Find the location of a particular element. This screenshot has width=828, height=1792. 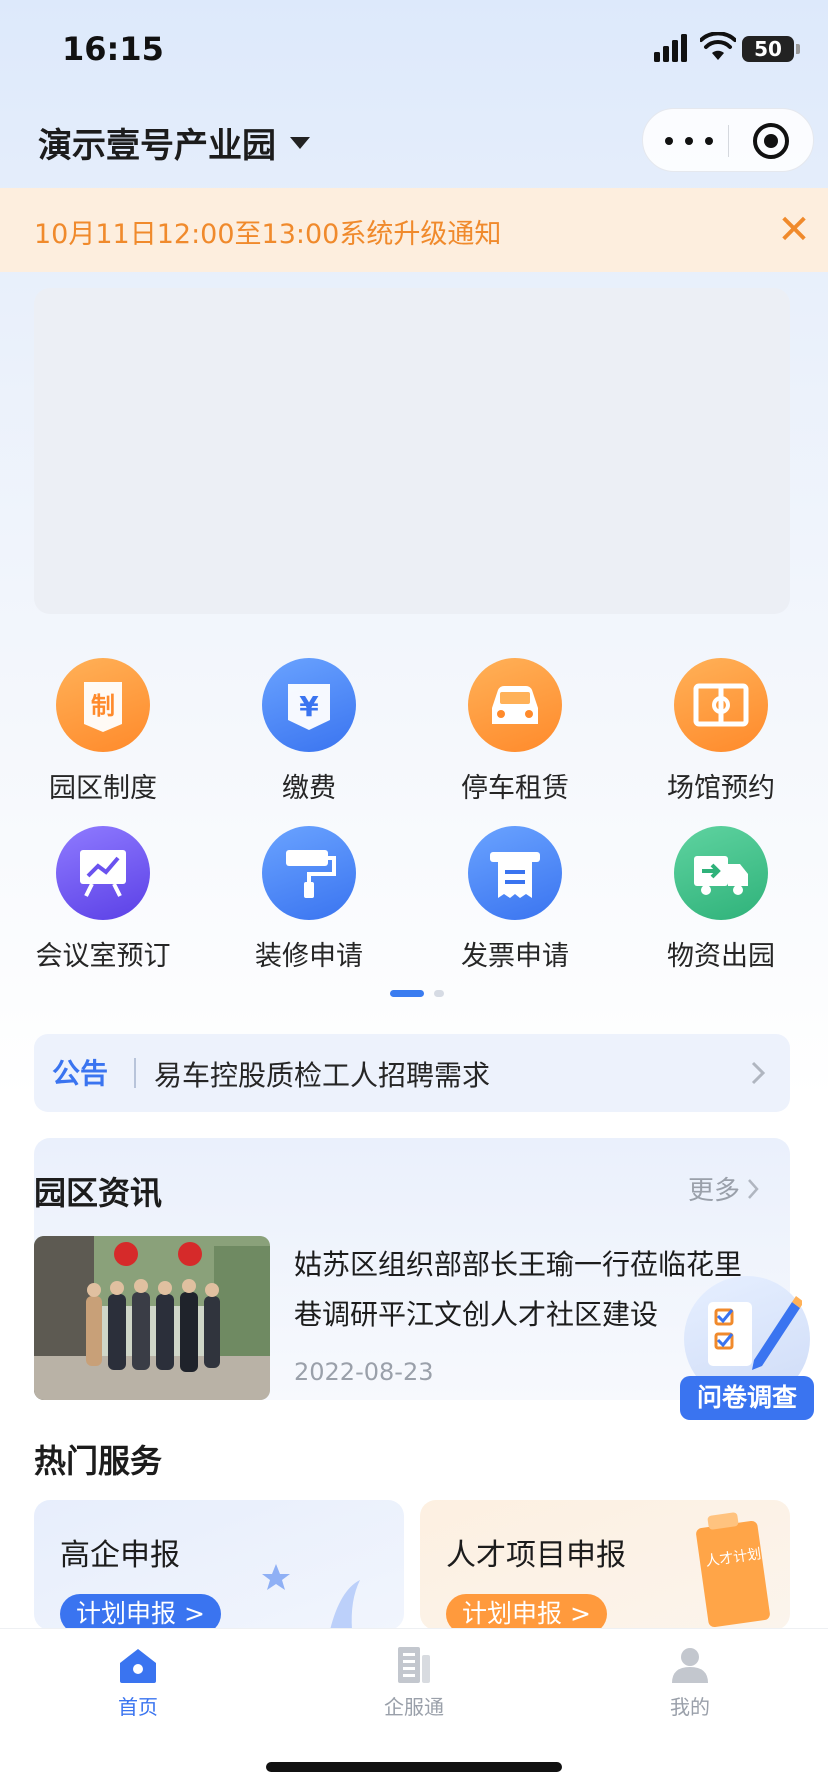

grid-item-label: 物资出园 is located at coordinates (721, 956).